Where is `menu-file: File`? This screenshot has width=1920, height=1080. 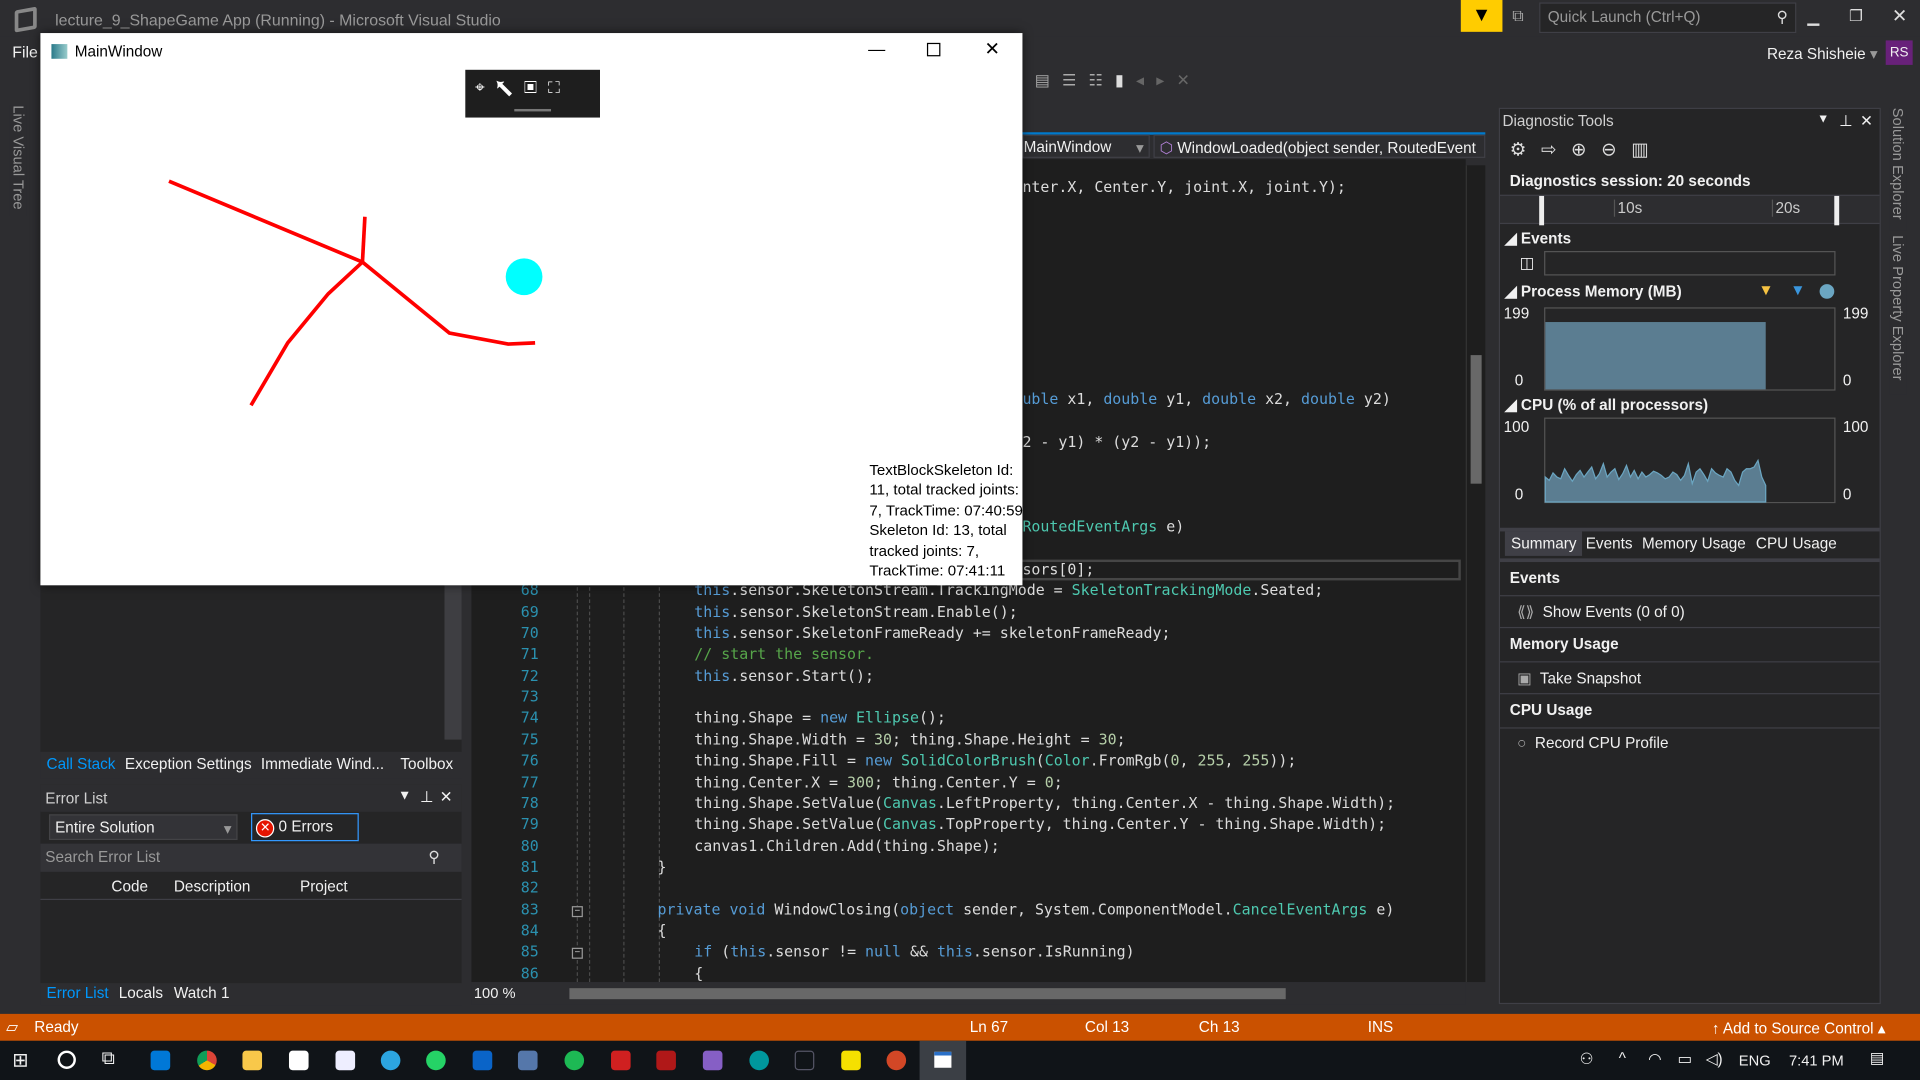
menu-file: File is located at coordinates (25, 52).